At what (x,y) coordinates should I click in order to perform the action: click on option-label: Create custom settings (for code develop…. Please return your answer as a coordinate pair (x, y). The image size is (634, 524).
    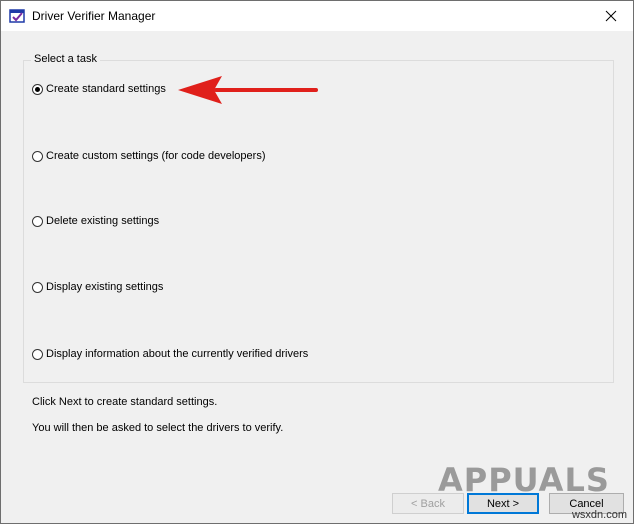
    Looking at the image, I should click on (156, 156).